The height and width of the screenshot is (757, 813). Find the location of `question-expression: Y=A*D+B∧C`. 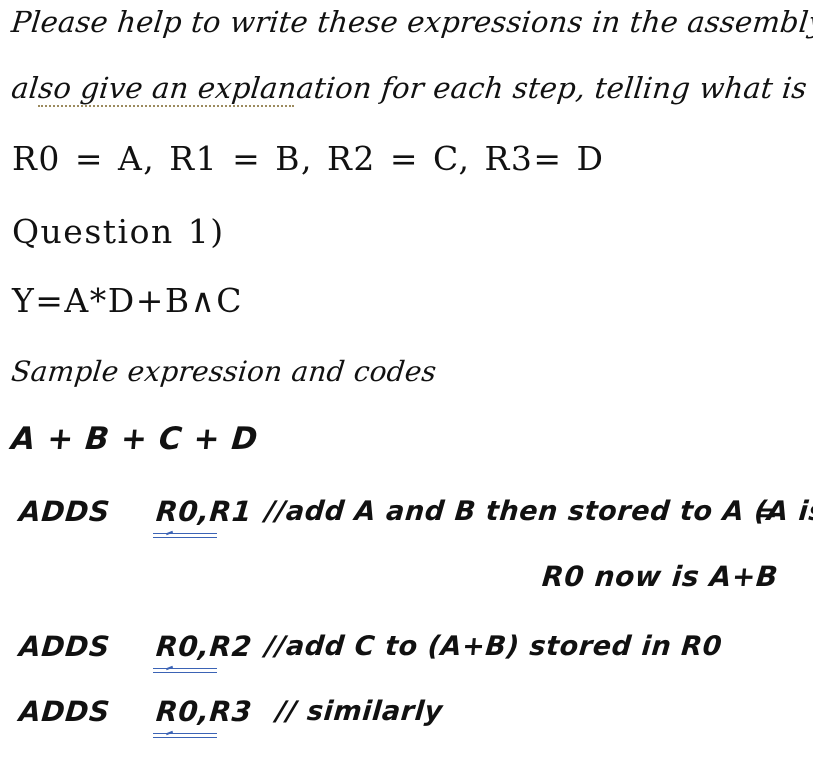

question-expression: Y=A*D+B∧C is located at coordinates (128, 300).